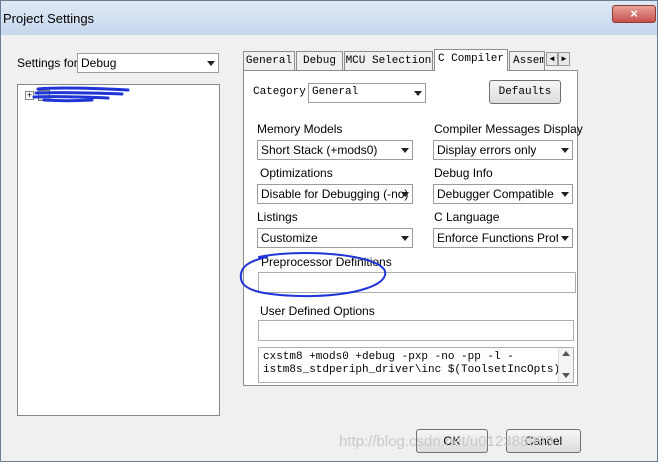 The width and height of the screenshot is (658, 462). I want to click on scroll-down-icon, so click(566, 375).